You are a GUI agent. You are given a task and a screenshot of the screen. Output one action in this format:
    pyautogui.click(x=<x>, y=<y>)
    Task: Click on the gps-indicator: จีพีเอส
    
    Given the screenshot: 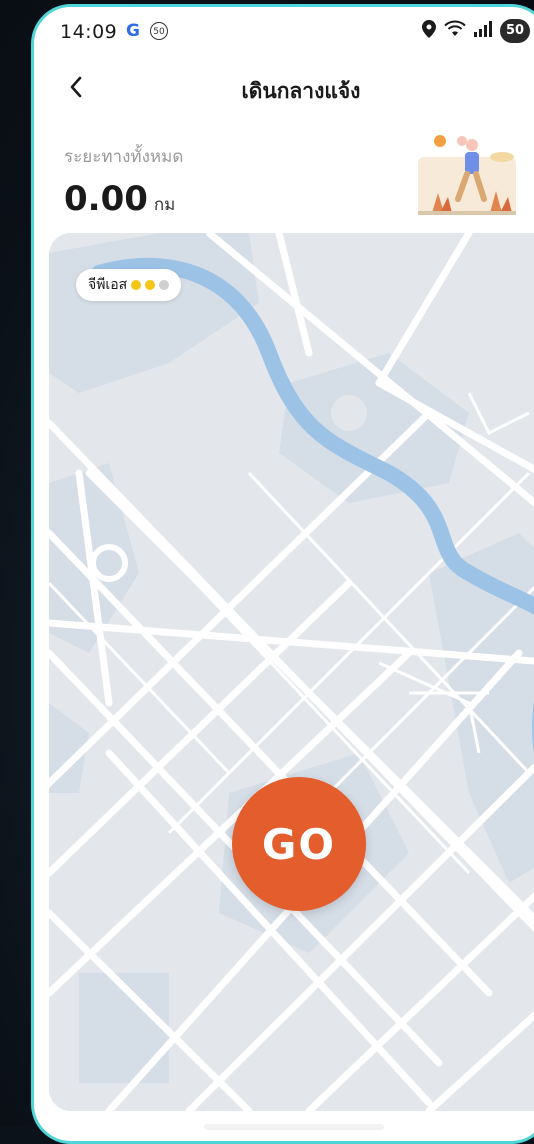 What is the action you would take?
    pyautogui.click(x=129, y=285)
    